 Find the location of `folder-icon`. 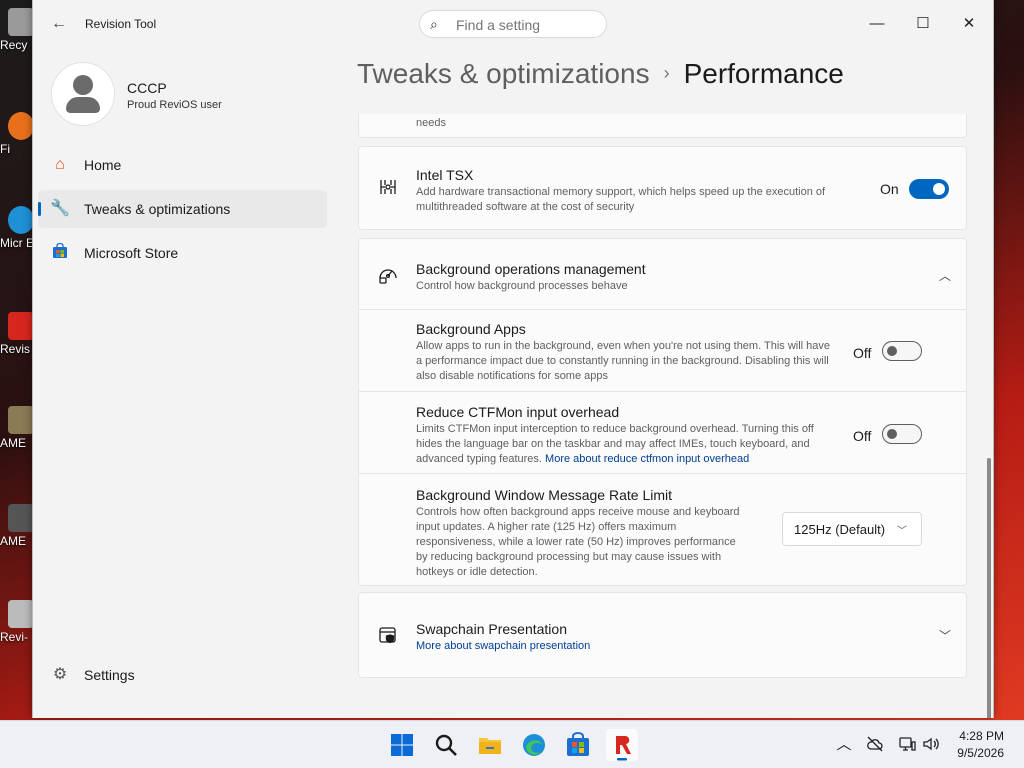

folder-icon is located at coordinates (490, 746).